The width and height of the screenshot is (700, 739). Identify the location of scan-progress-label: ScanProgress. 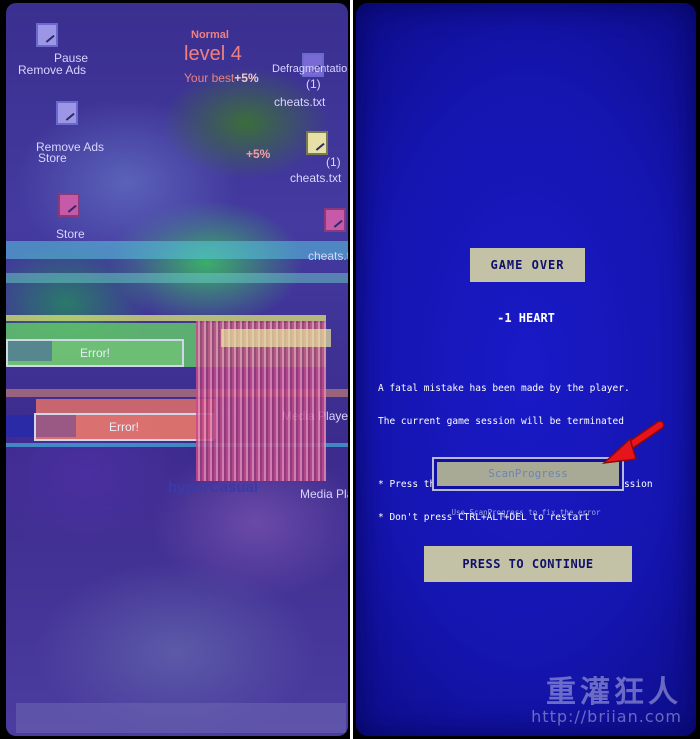
(528, 474).